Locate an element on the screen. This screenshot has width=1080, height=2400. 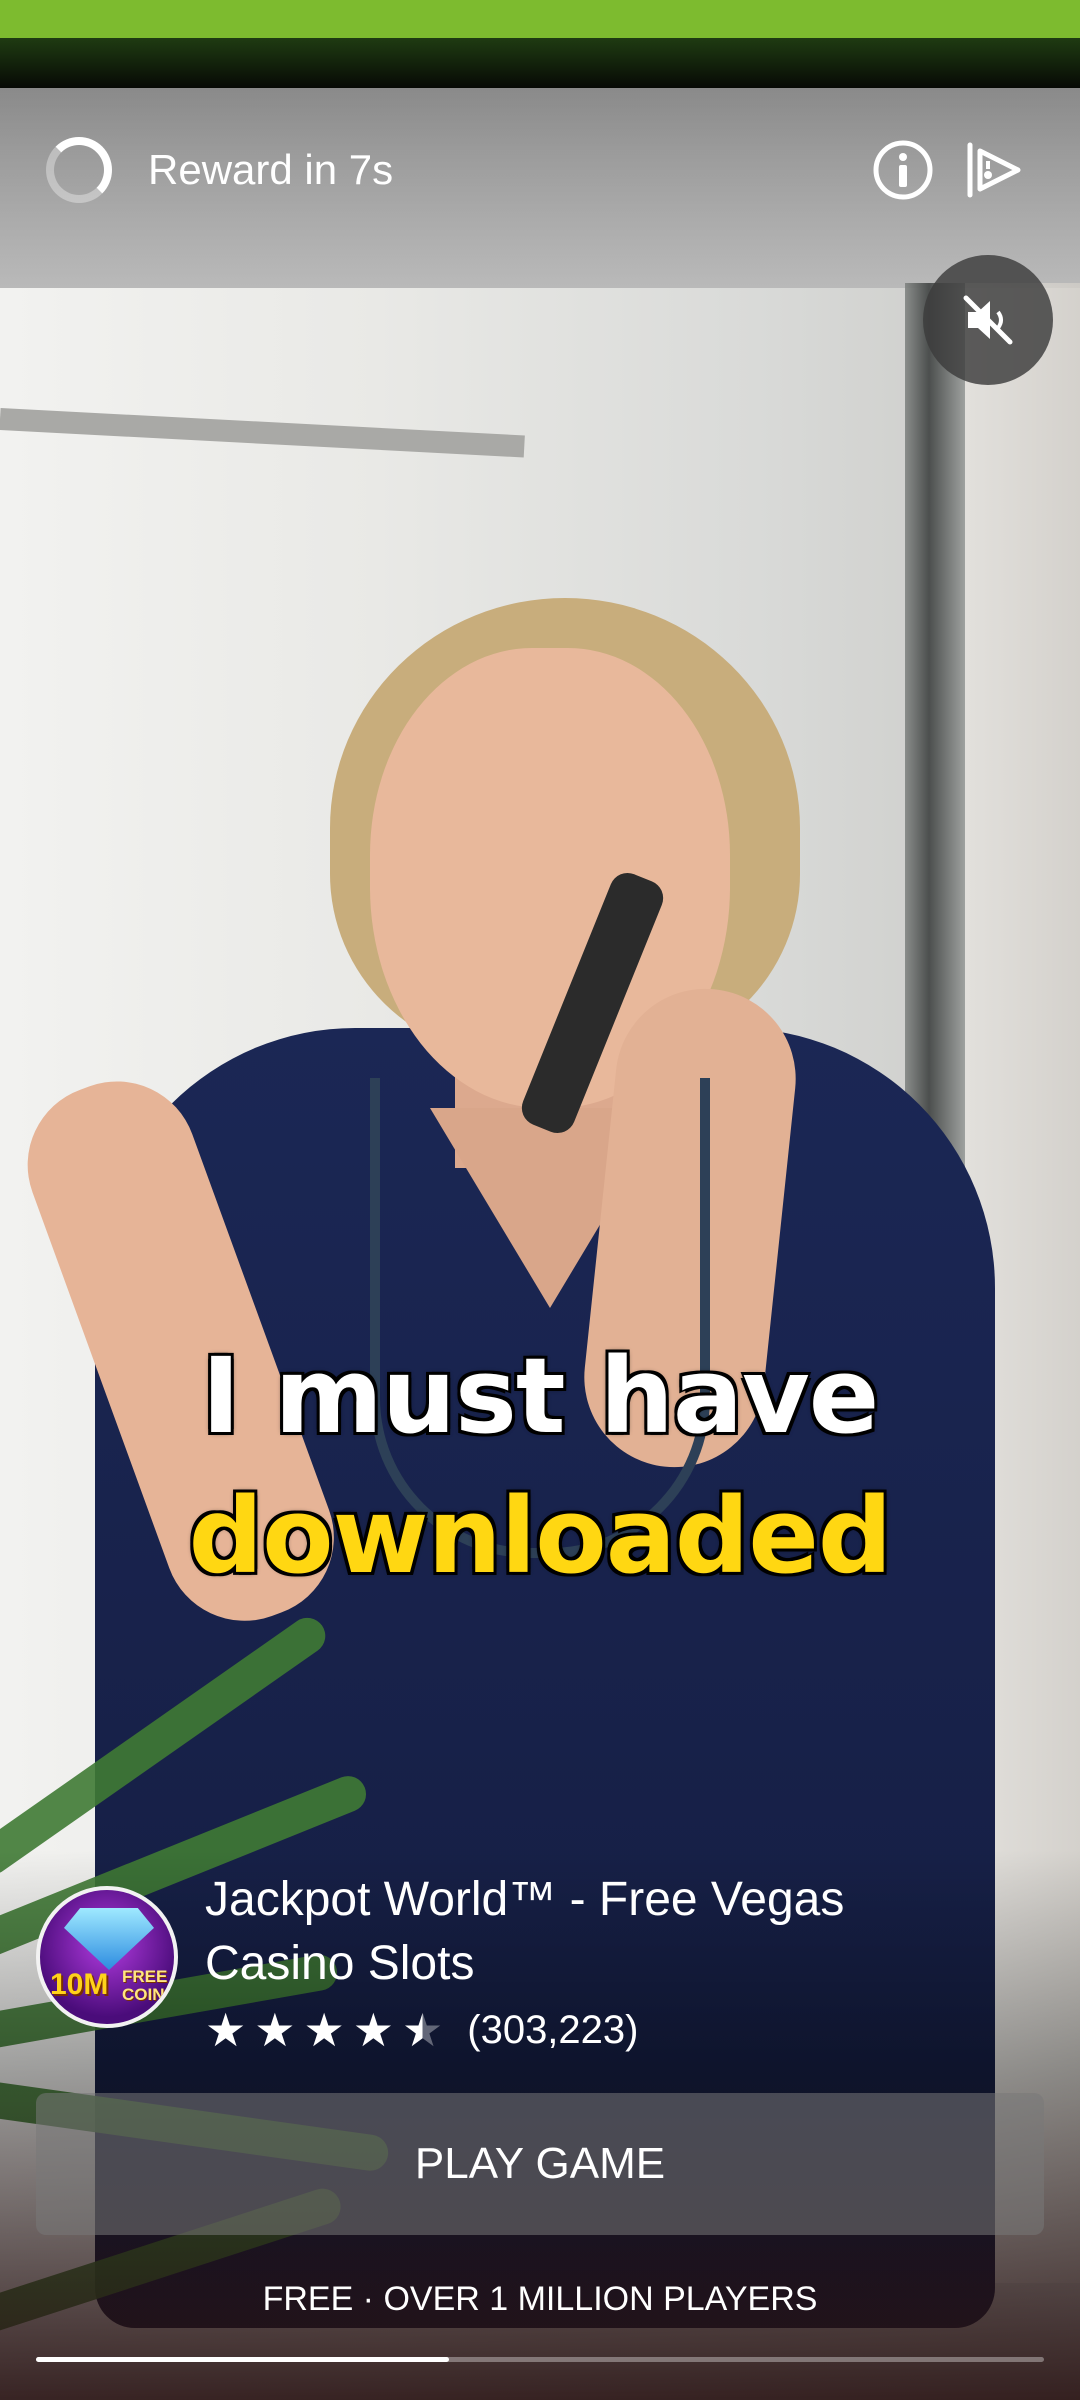
reward-timer: Reward in 7s is located at coordinates (219, 170).